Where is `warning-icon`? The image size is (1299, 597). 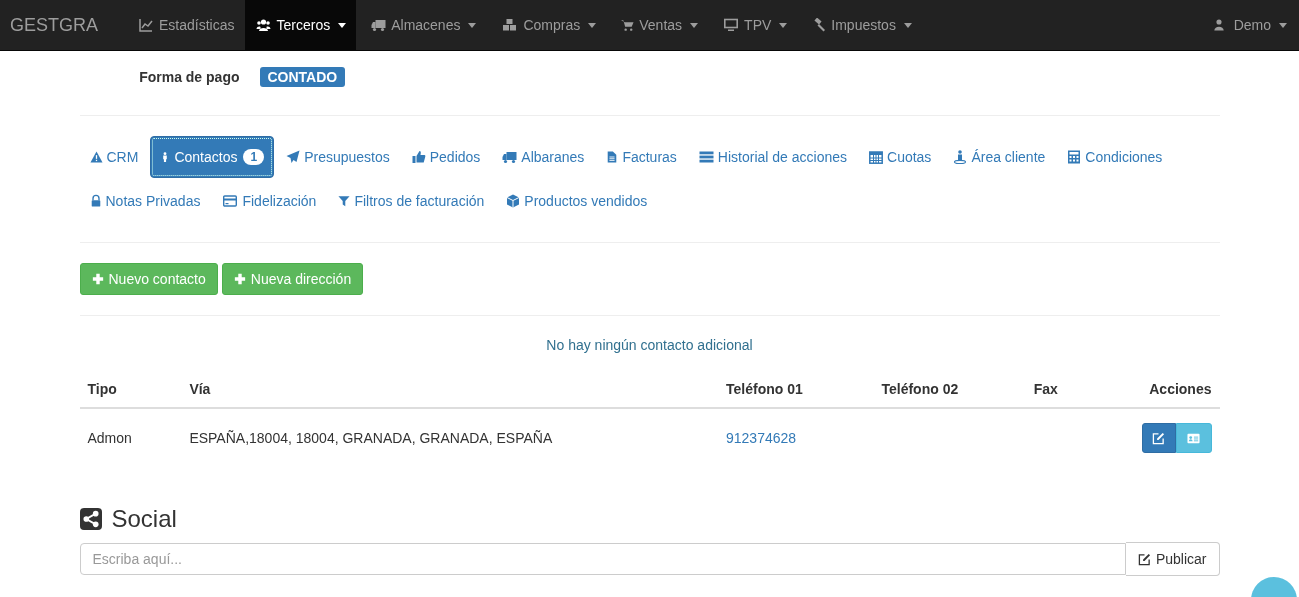
warning-icon is located at coordinates (96, 157).